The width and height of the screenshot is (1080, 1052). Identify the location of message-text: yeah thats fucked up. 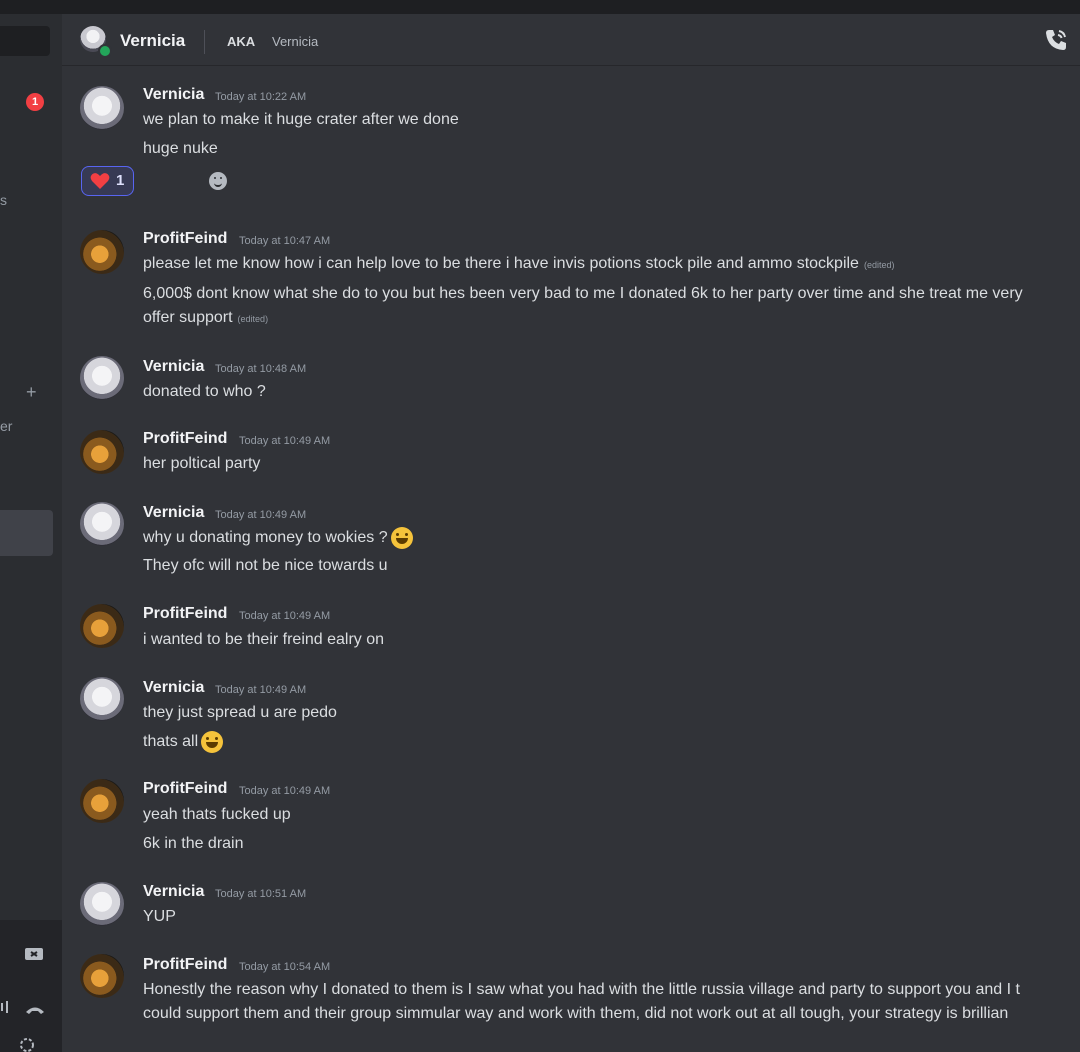
(217, 814).